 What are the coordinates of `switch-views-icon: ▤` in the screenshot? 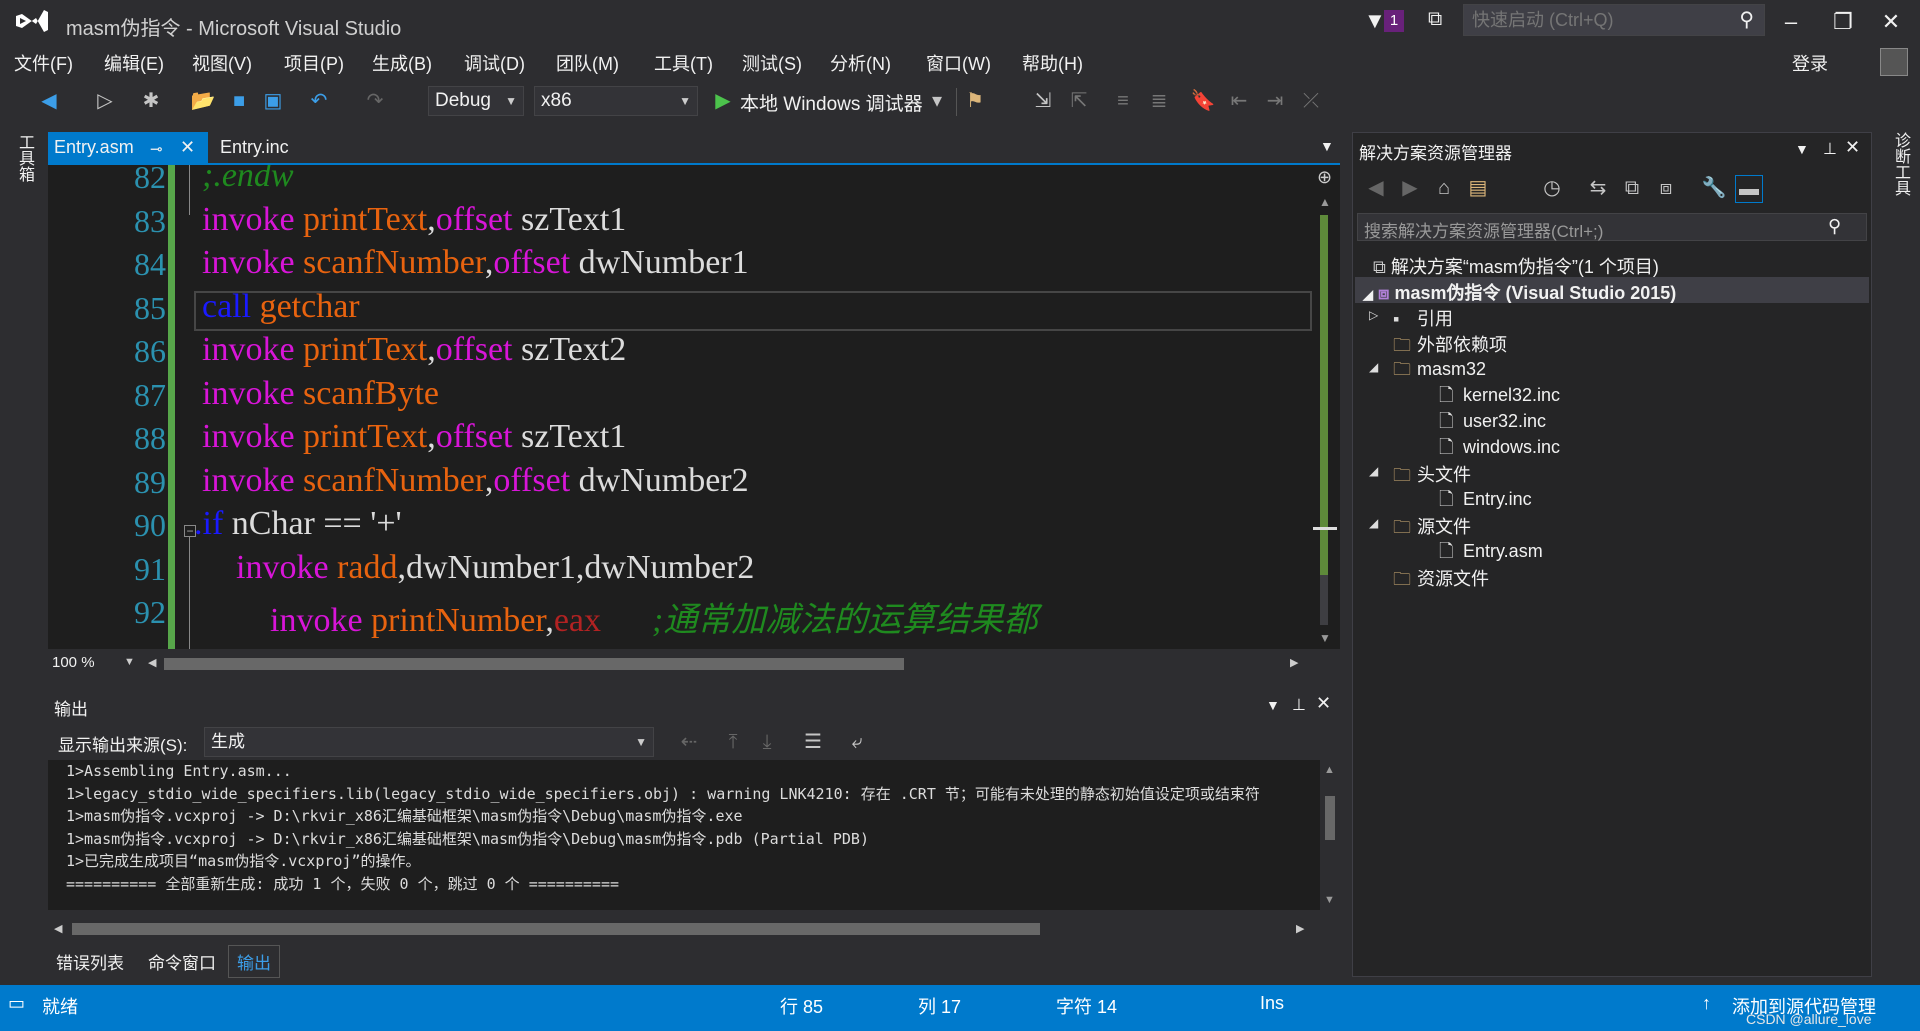 It's located at (1478, 188).